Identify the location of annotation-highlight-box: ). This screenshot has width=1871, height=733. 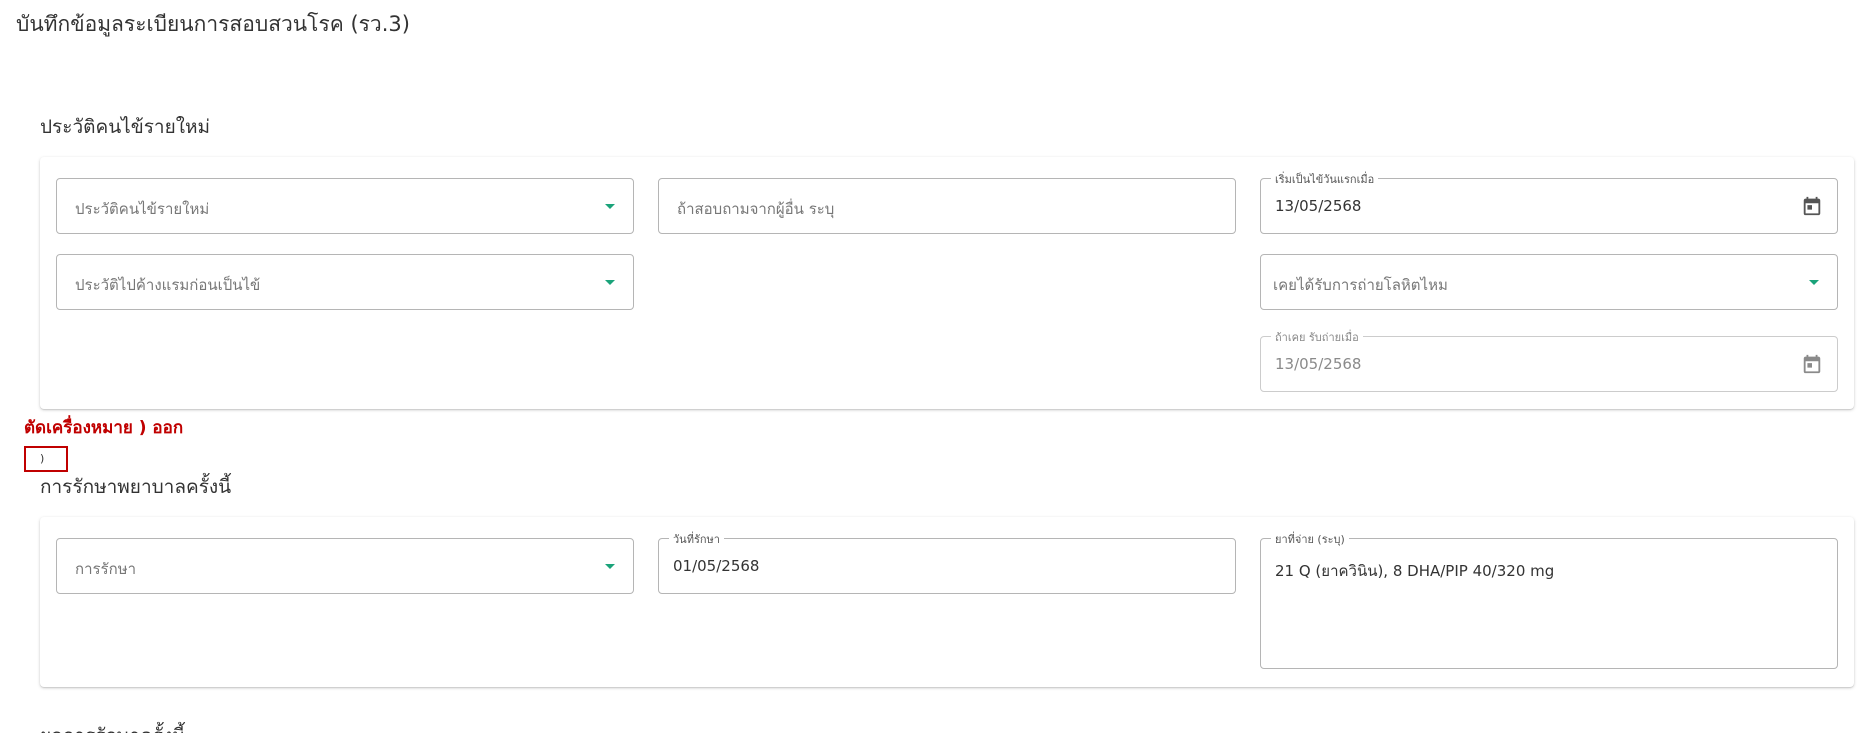
(46, 459).